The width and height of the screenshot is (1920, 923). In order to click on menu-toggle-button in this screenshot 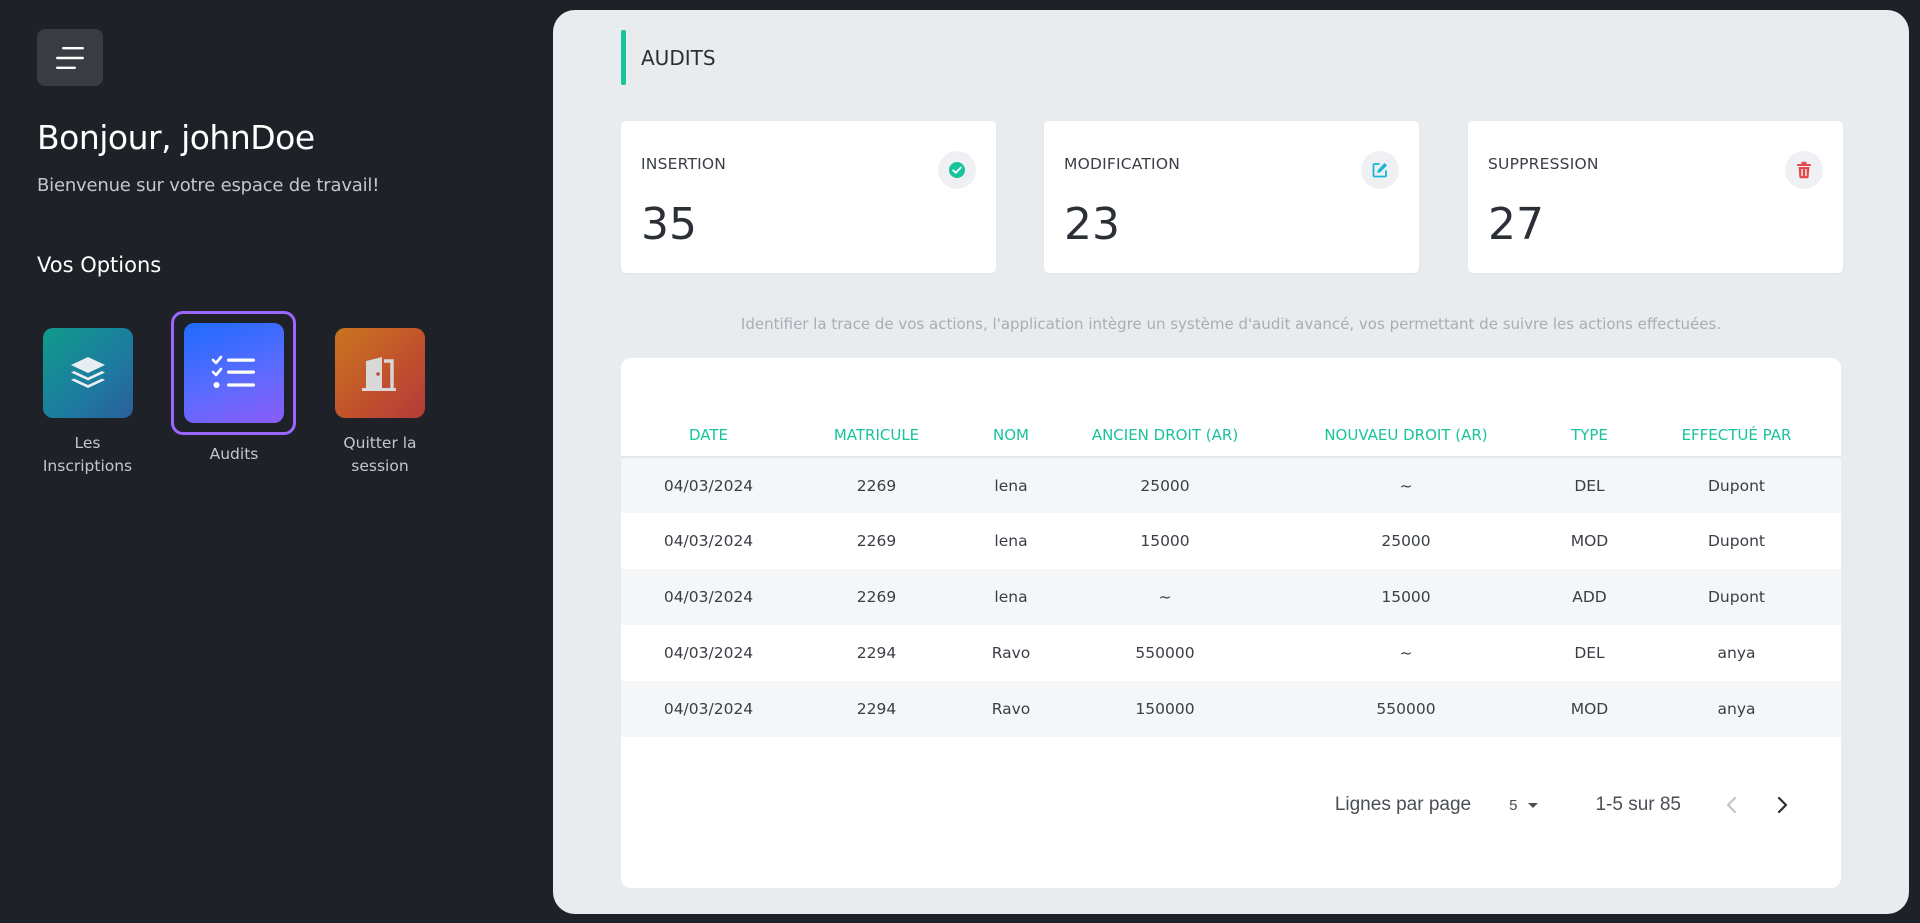, I will do `click(70, 57)`.